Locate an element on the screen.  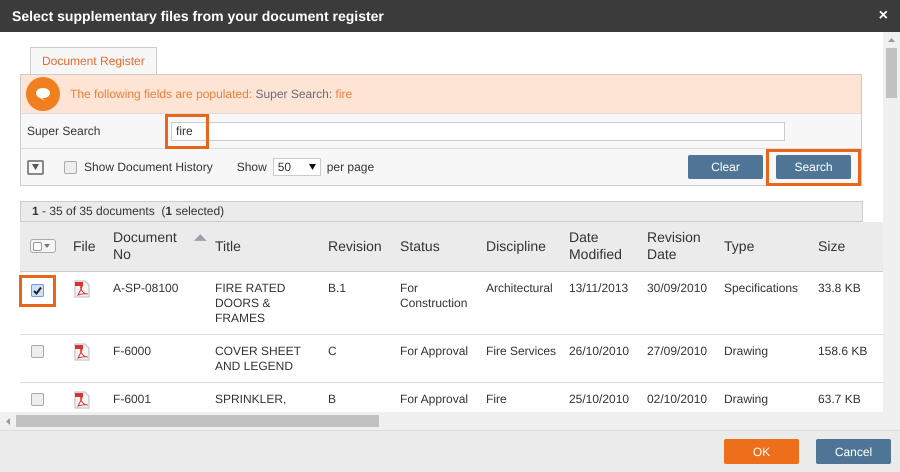
column-header: Size is located at coordinates (850, 246).